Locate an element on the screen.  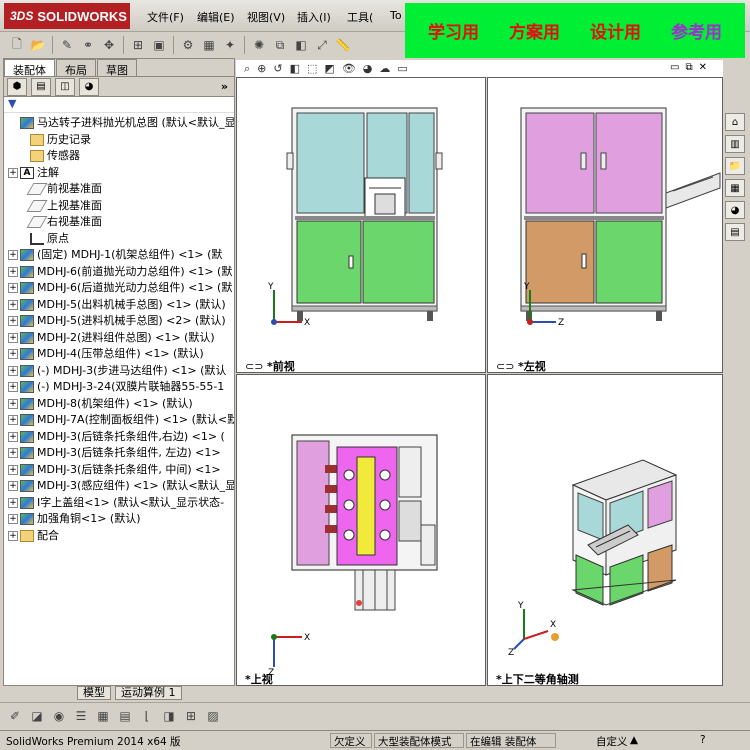
render-icon: ▨ is located at coordinates (213, 716).